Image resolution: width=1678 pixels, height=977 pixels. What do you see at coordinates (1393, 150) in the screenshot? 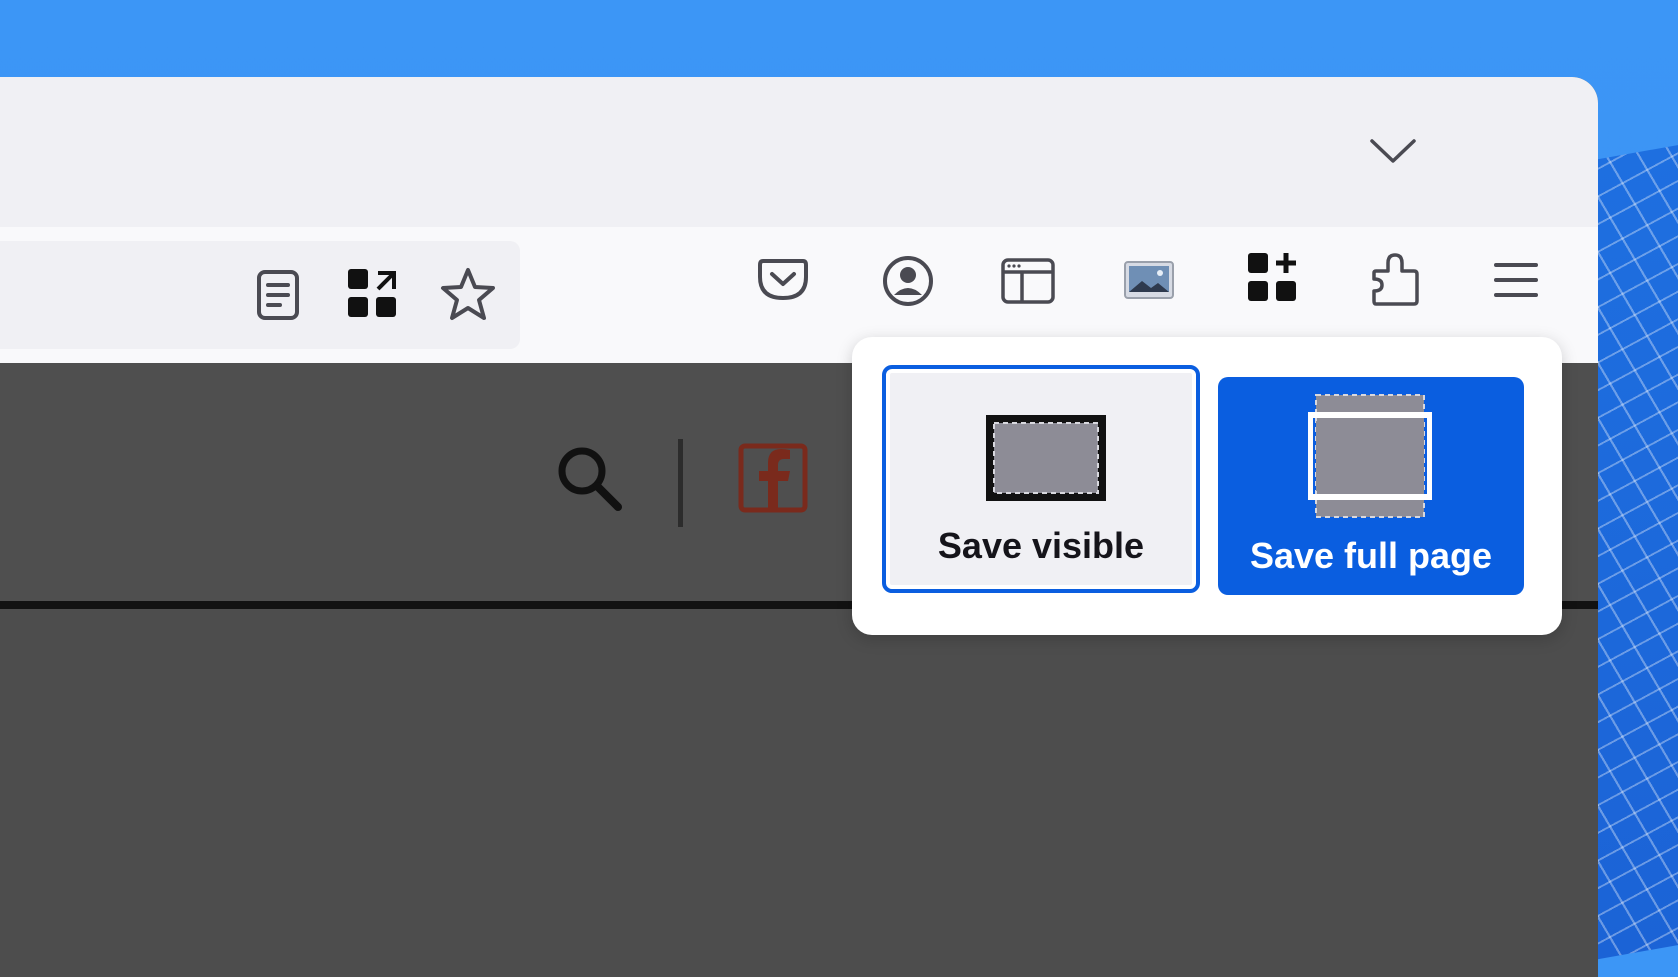
I see `chevron-down-icon` at bounding box center [1393, 150].